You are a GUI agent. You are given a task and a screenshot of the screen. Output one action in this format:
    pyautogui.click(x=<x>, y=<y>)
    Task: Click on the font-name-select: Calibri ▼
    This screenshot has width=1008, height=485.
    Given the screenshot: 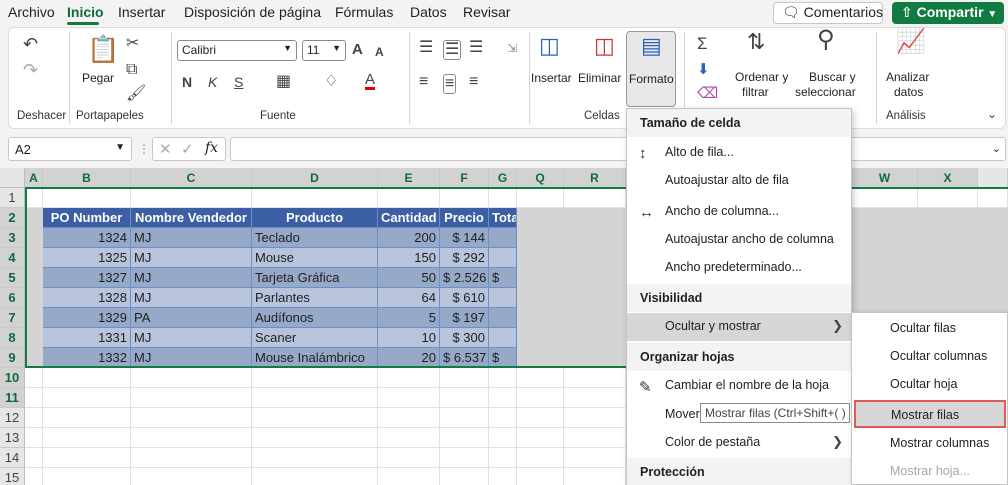 What is the action you would take?
    pyautogui.click(x=237, y=50)
    